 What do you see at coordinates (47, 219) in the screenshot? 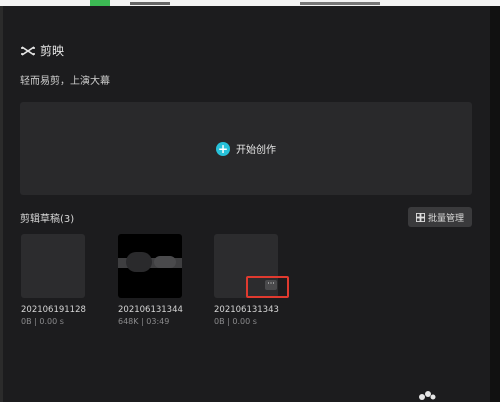
I see `drafts-section-title: 剪辑草稿(3)` at bounding box center [47, 219].